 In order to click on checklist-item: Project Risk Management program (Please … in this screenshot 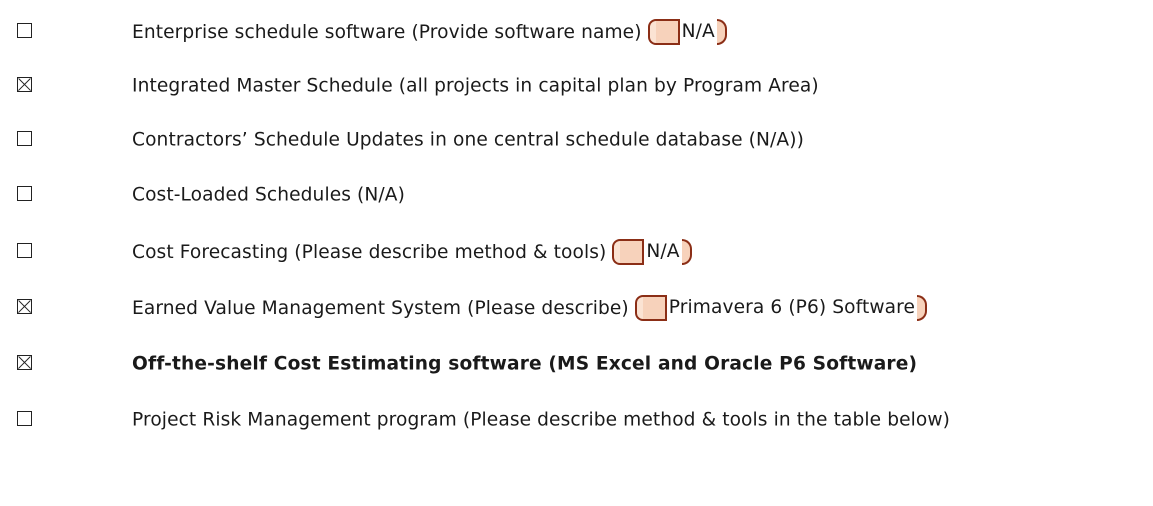, I will do `click(576, 420)`.